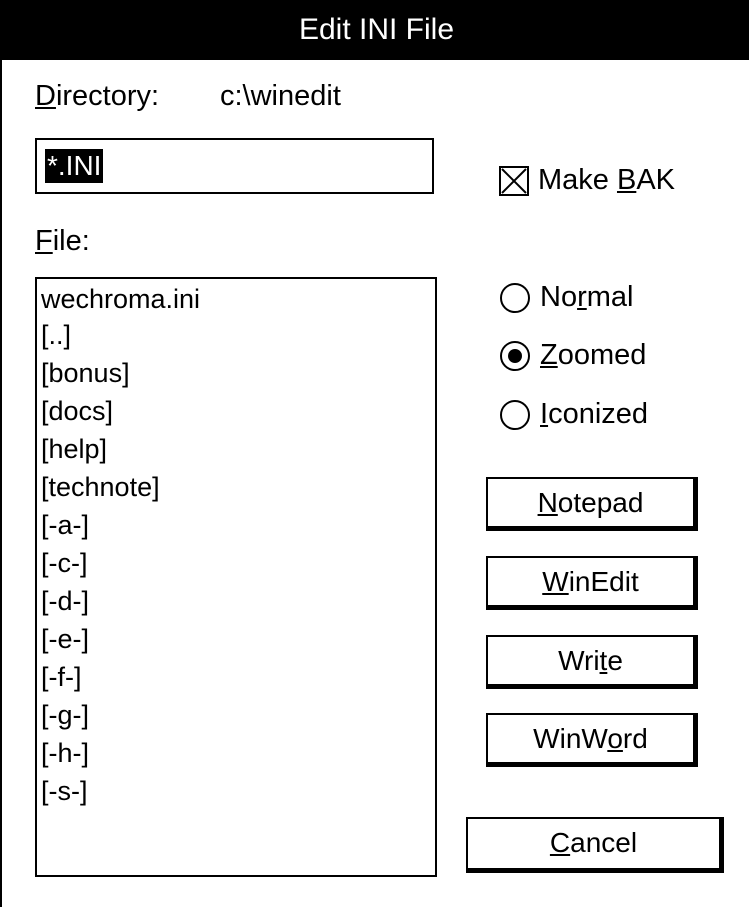 The height and width of the screenshot is (907, 749). Describe the element at coordinates (65, 601) in the screenshot. I see `list-item: [-d-]` at that location.